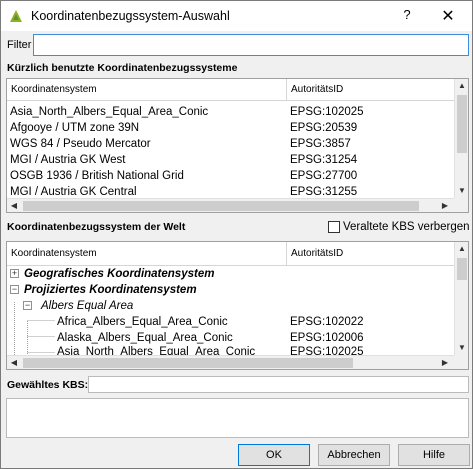 This screenshot has height=469, width=473. What do you see at coordinates (327, 322) in the screenshot?
I see `authority-id-cell: EPSG:102022` at bounding box center [327, 322].